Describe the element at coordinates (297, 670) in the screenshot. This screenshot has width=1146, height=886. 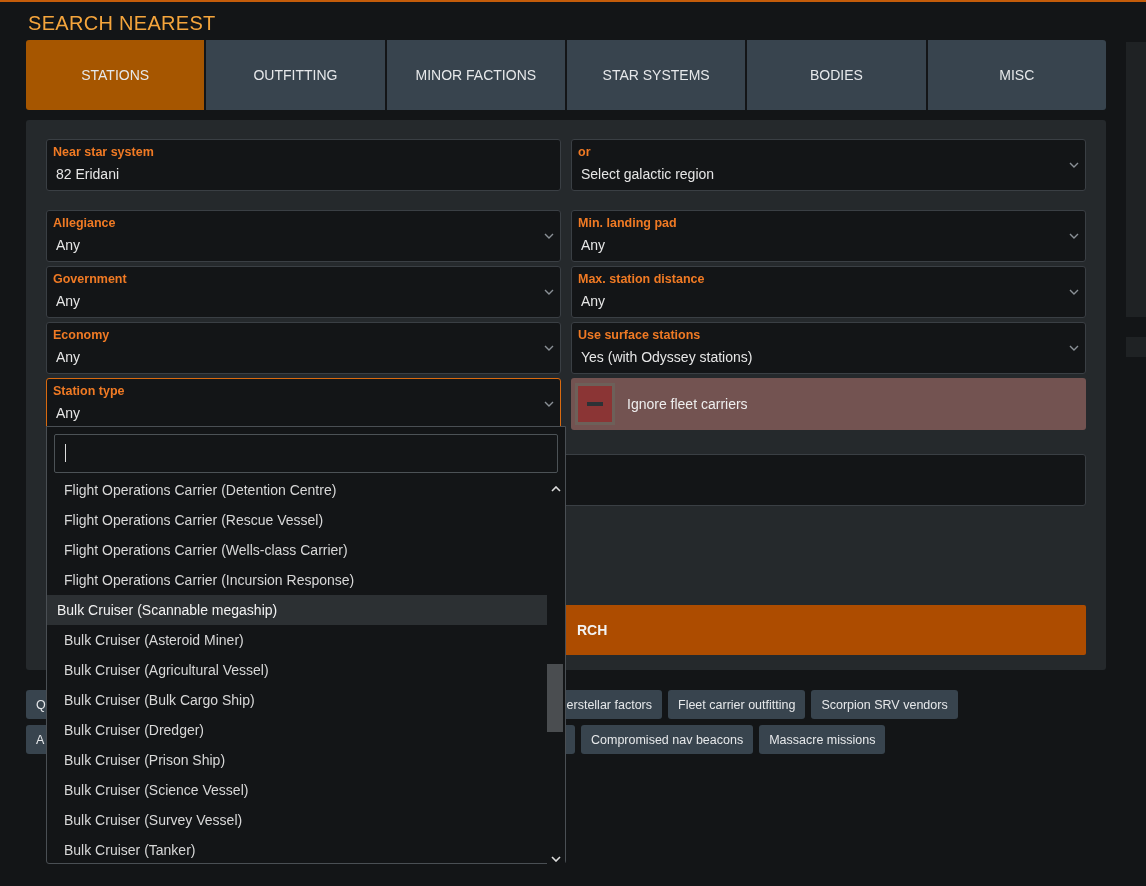
I see `dropdown-option: Bulk Cruiser (Agricultural Vessel)` at that location.